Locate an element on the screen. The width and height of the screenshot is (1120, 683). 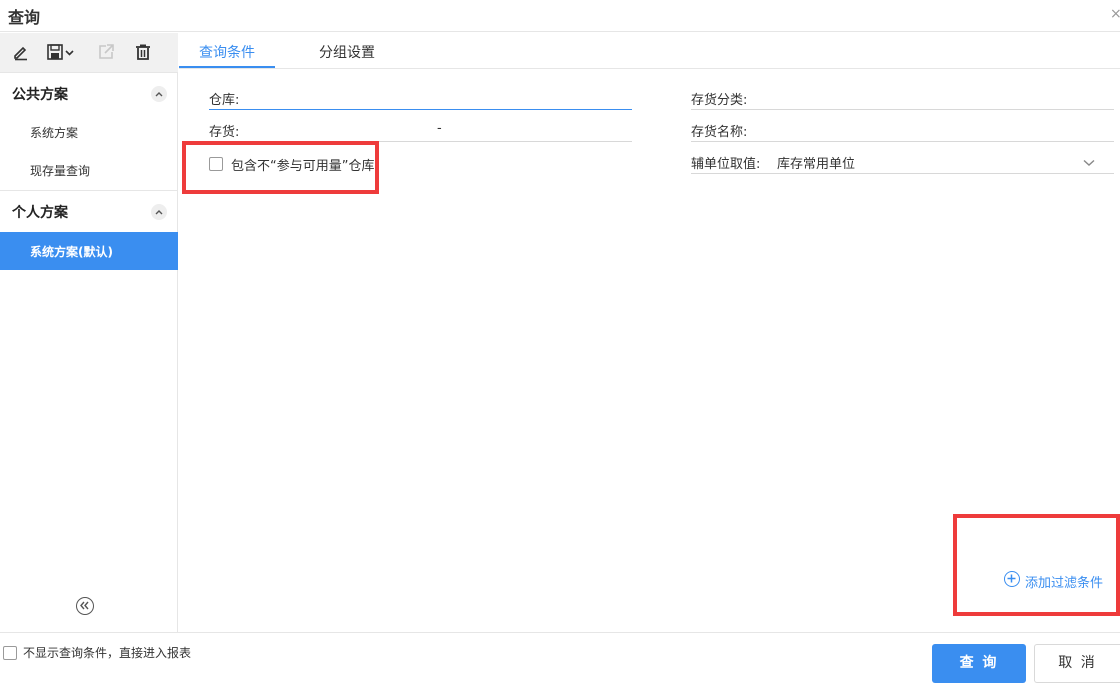
warehouse-label: 仓库: is located at coordinates (224, 100).